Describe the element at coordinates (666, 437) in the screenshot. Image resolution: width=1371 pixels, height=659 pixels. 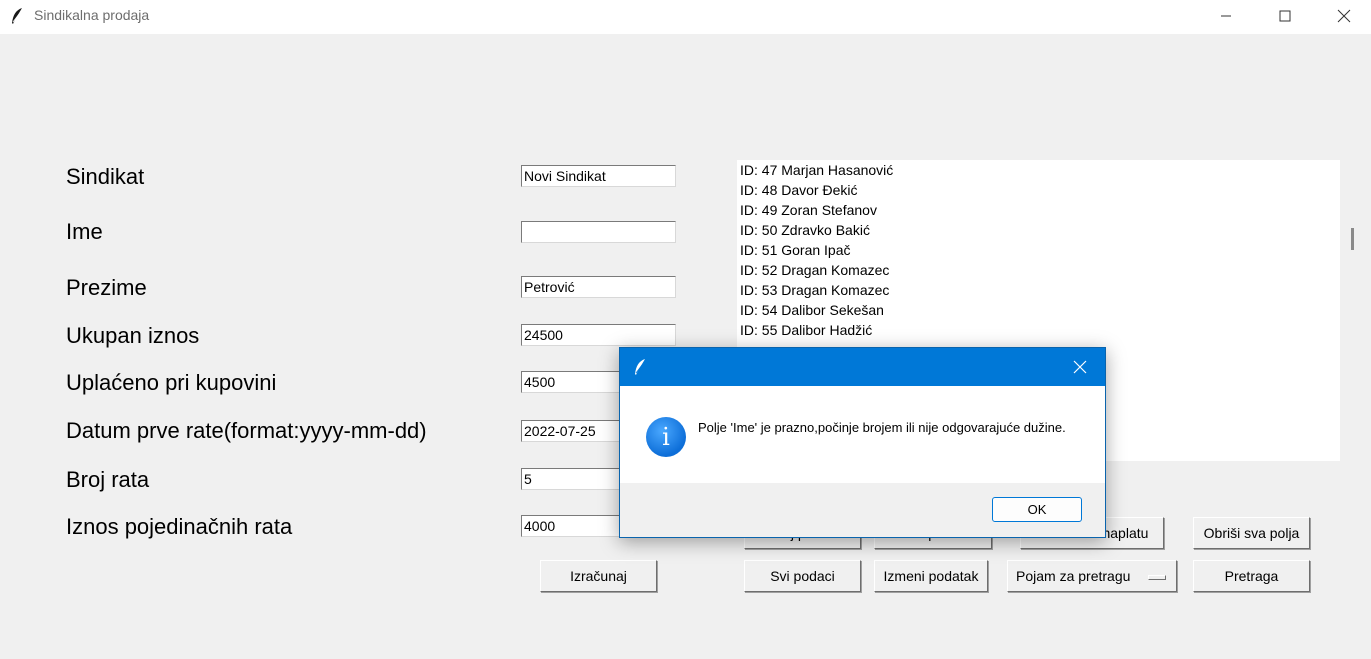
I see `info-icon: i` at that location.